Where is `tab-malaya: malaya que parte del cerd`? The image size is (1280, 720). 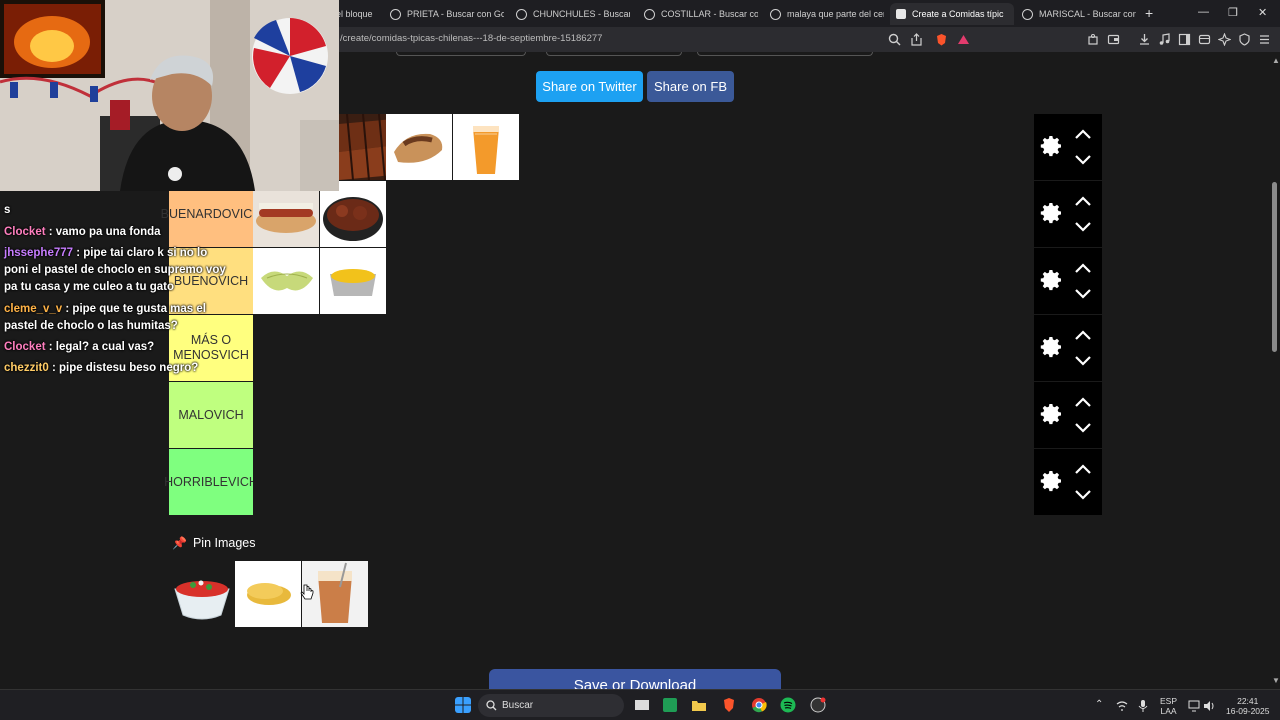
tab-malaya: malaya que parte del cerd is located at coordinates (824, 14).